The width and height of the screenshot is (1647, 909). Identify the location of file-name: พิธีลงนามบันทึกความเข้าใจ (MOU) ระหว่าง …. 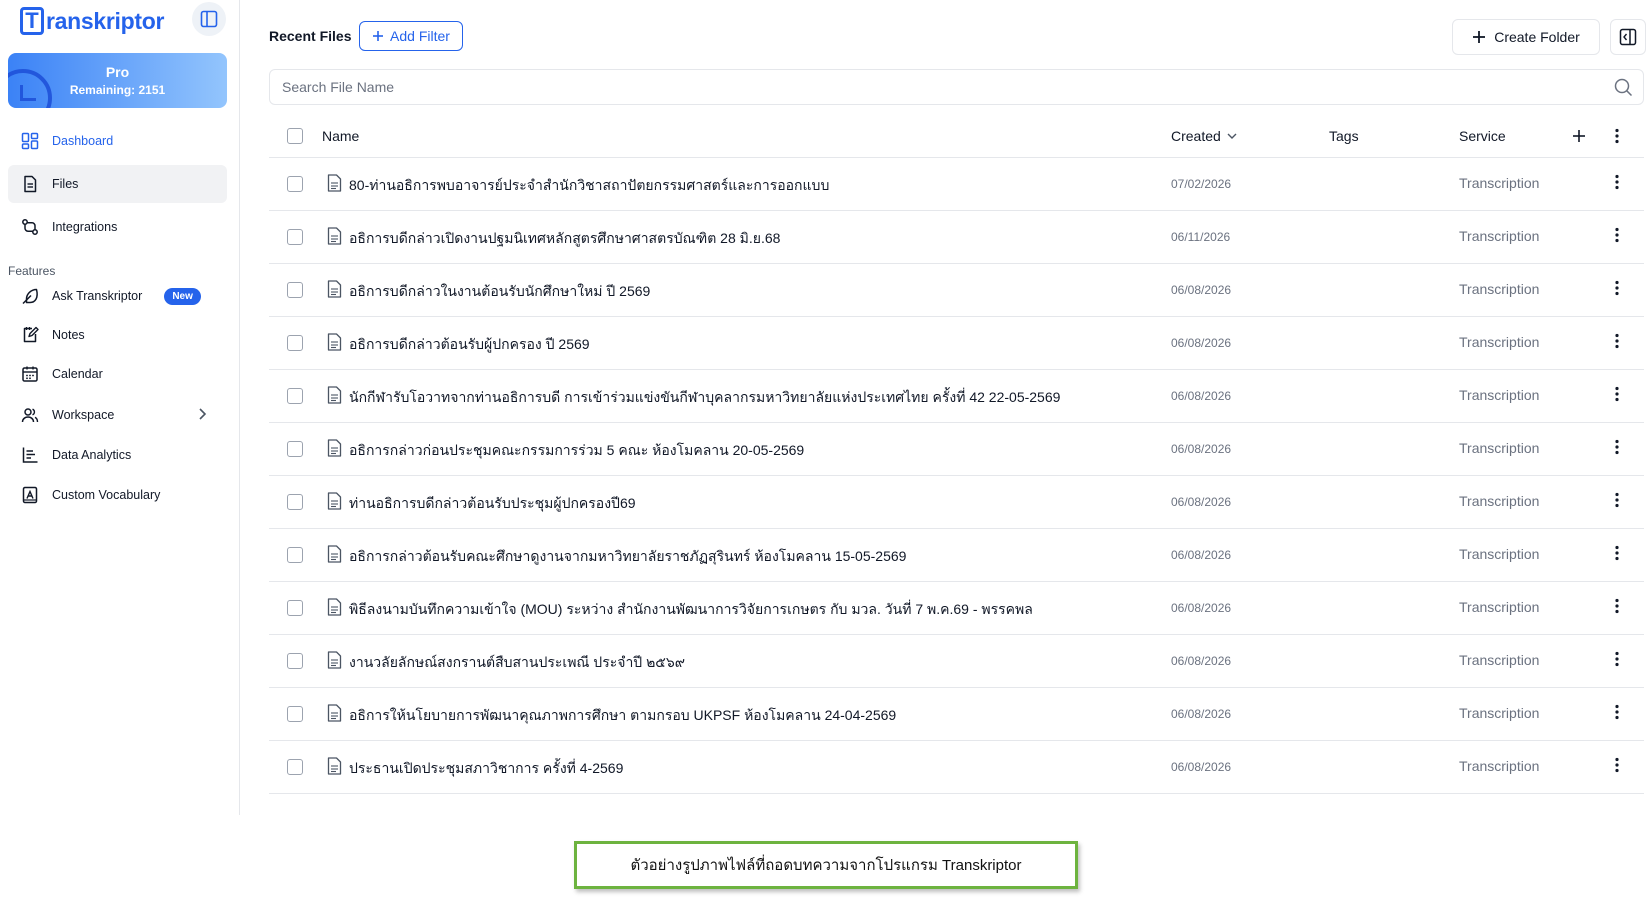
(691, 610).